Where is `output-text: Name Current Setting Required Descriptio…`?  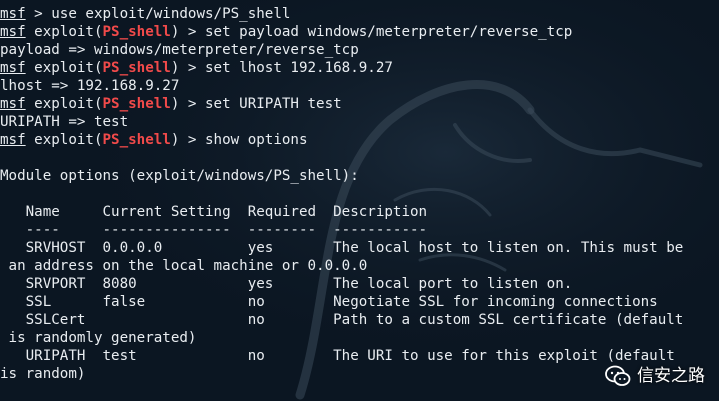 output-text: Name Current Setting Required Descriptio… is located at coordinates (214, 212).